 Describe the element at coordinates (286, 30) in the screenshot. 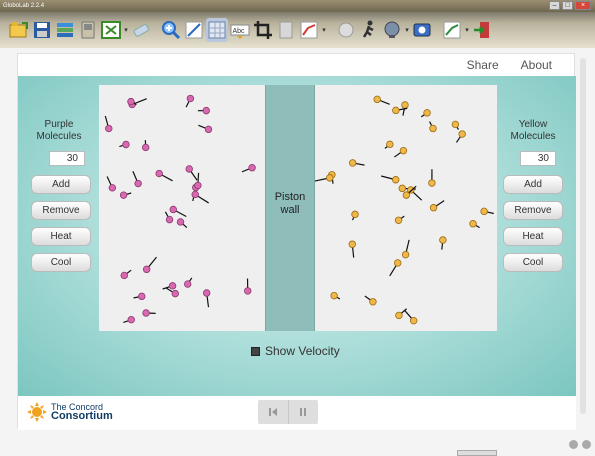

I see `page-icon` at that location.